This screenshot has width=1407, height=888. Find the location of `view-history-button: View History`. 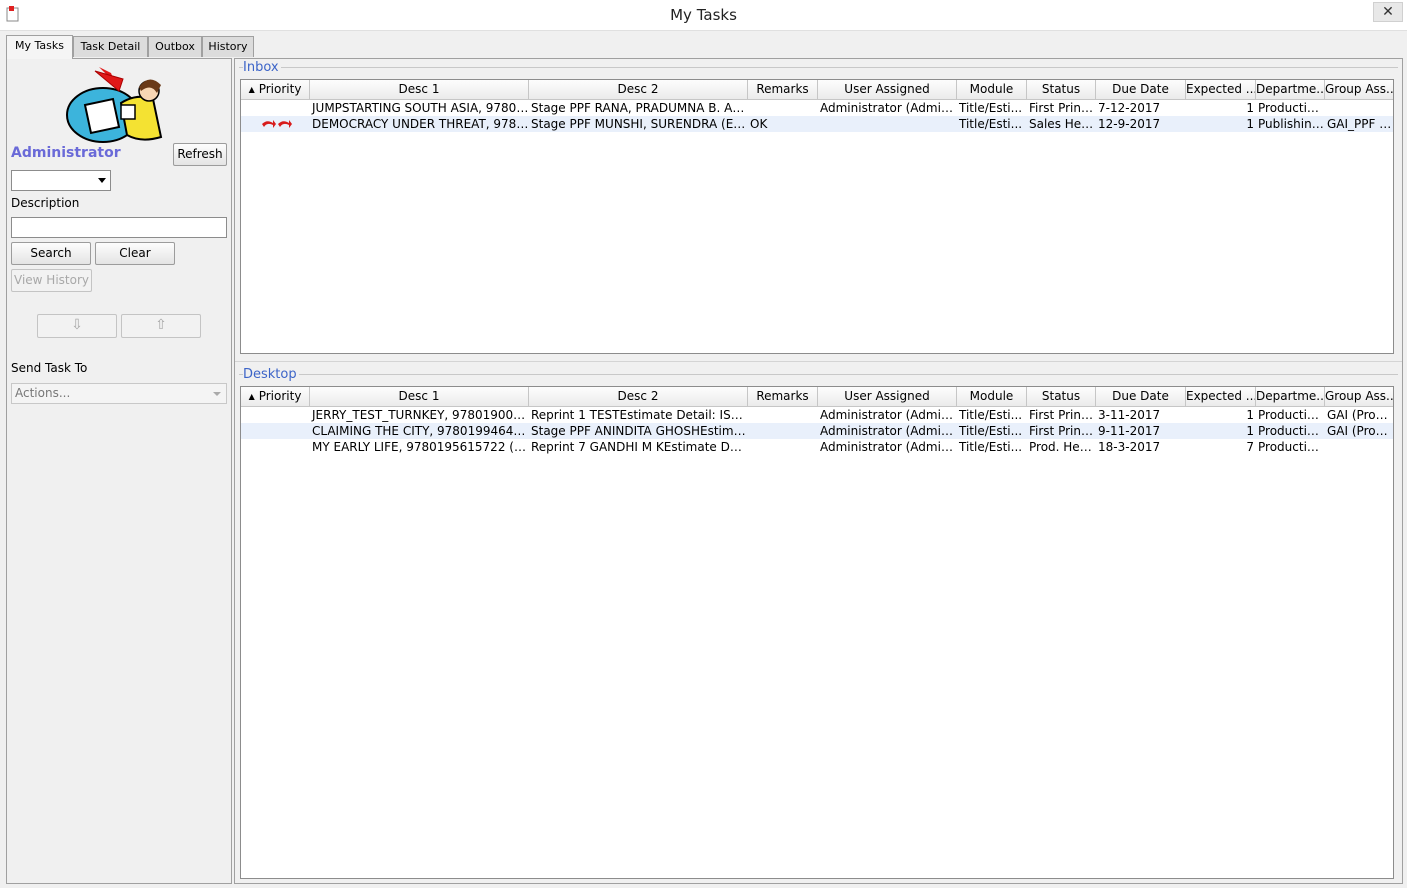

view-history-button: View History is located at coordinates (51, 280).